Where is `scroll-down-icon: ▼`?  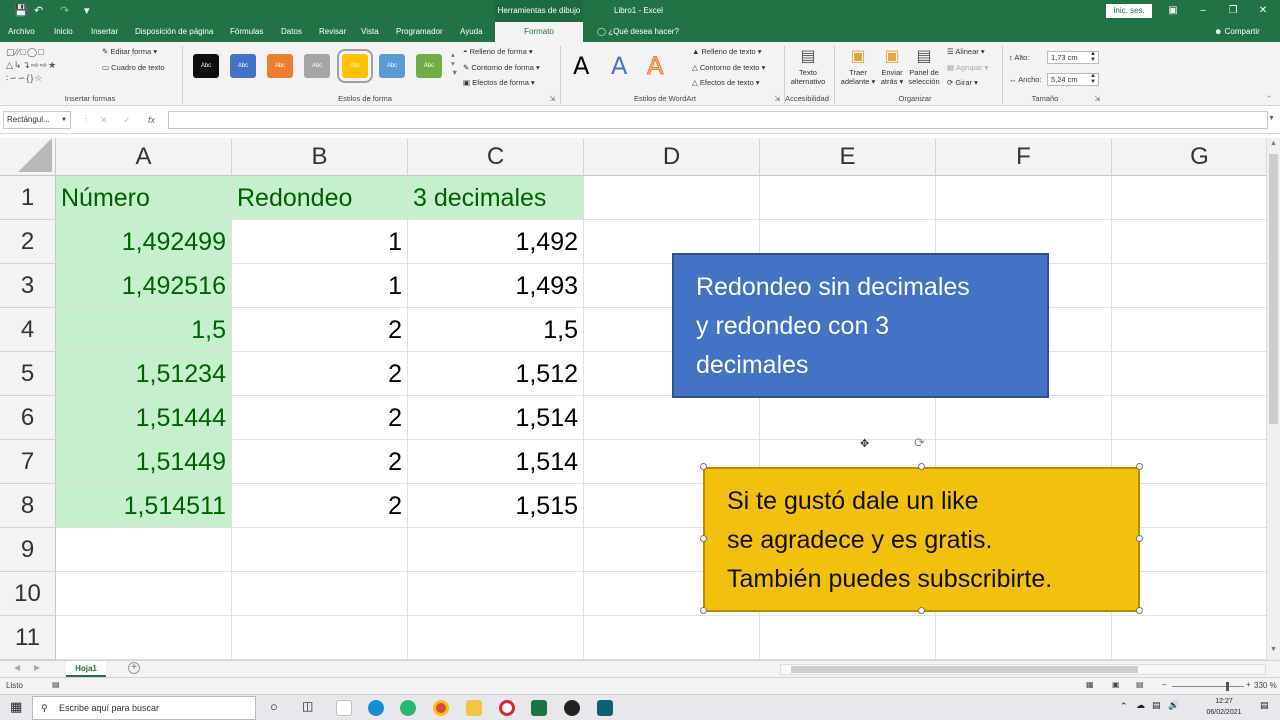 scroll-down-icon: ▼ is located at coordinates (1273, 649).